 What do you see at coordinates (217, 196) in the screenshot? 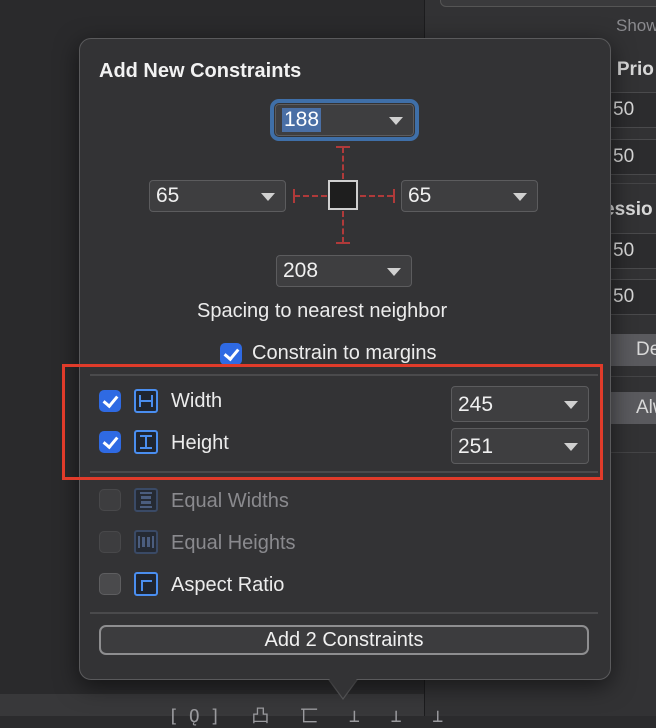
I see `spacing-left-dropdown: 65` at bounding box center [217, 196].